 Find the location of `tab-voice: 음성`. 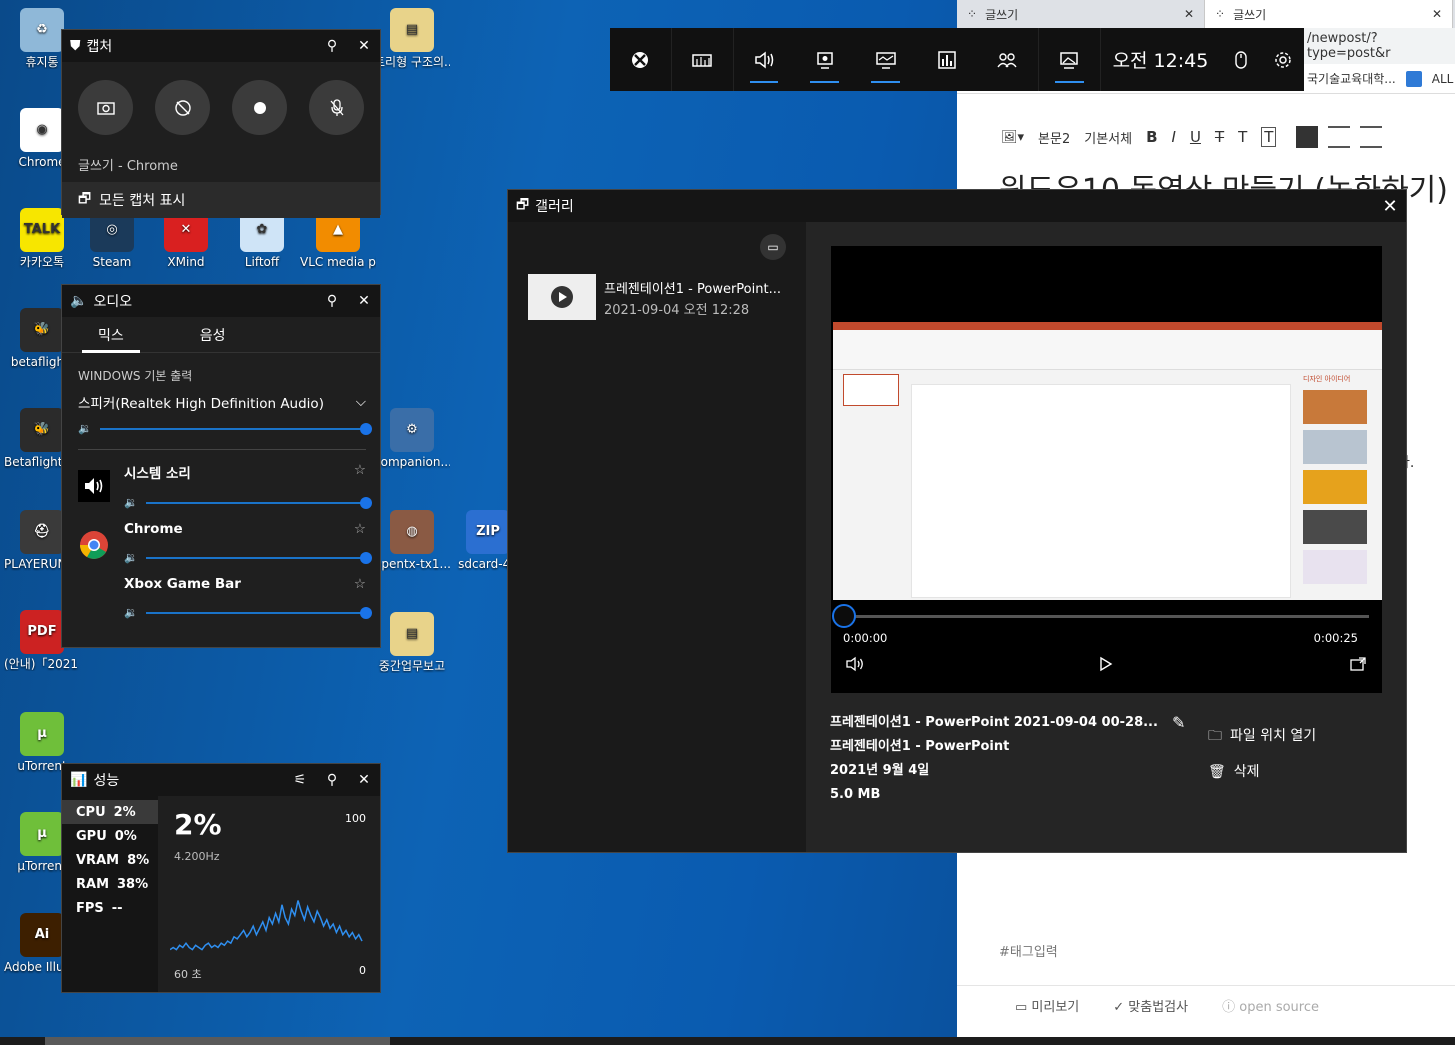

tab-voice: 음성 is located at coordinates (213, 335).